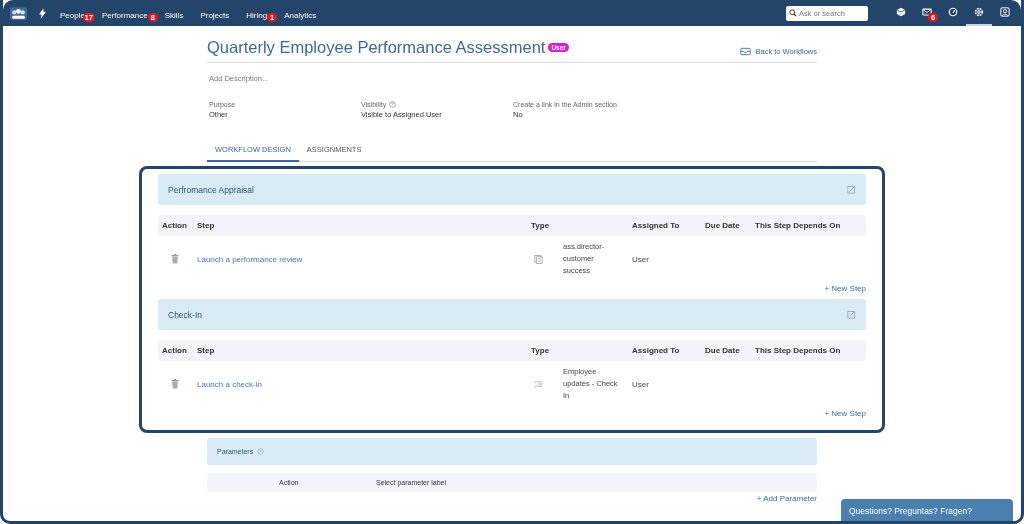  What do you see at coordinates (927, 12) in the screenshot?
I see `mail-icon` at bounding box center [927, 12].